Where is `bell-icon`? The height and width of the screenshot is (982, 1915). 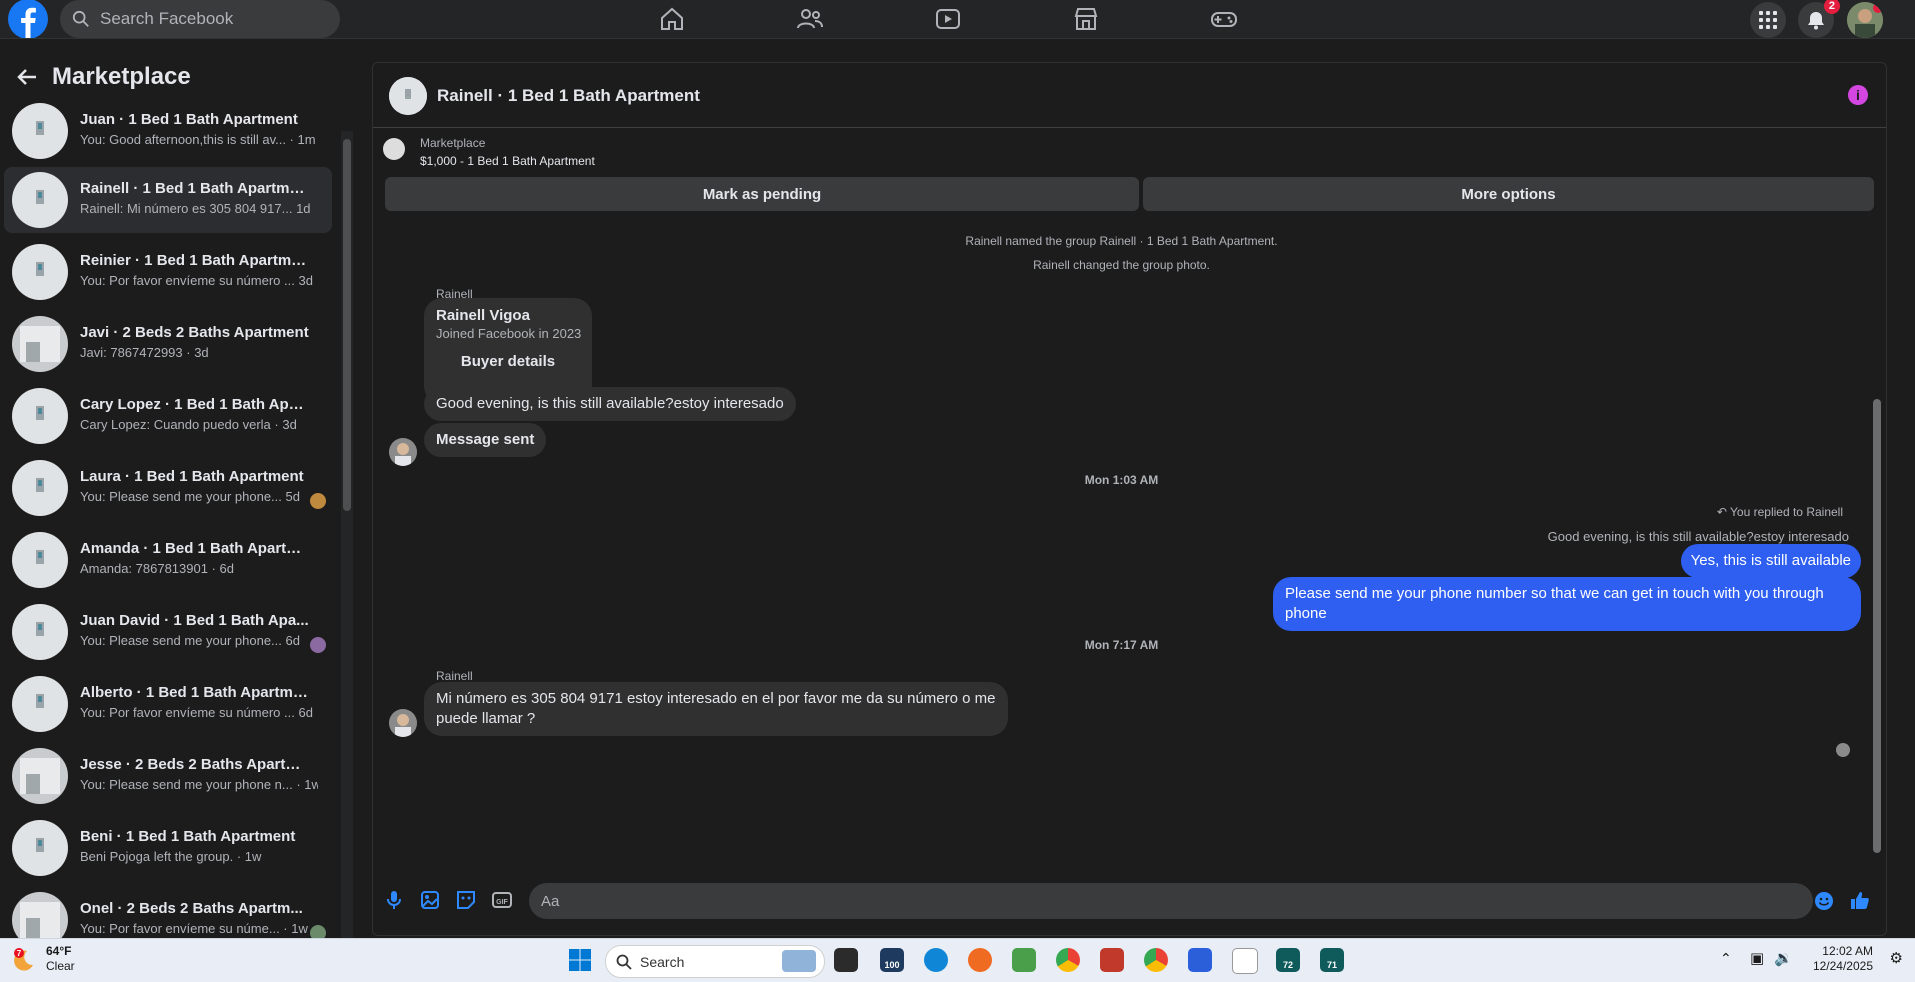 bell-icon is located at coordinates (1816, 21).